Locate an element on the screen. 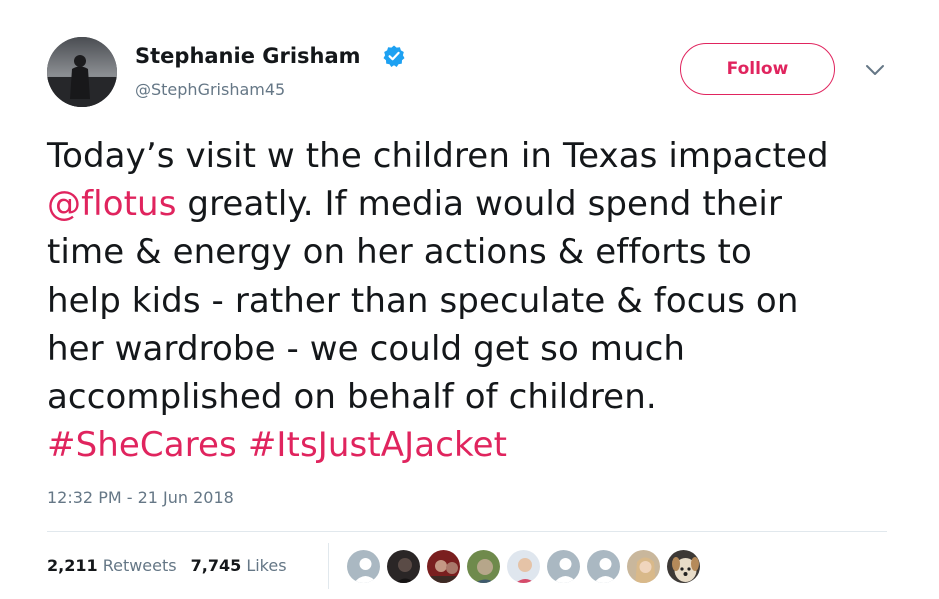 This screenshot has width=939, height=599. author-handle: @StephGrisham45 is located at coordinates (210, 89).